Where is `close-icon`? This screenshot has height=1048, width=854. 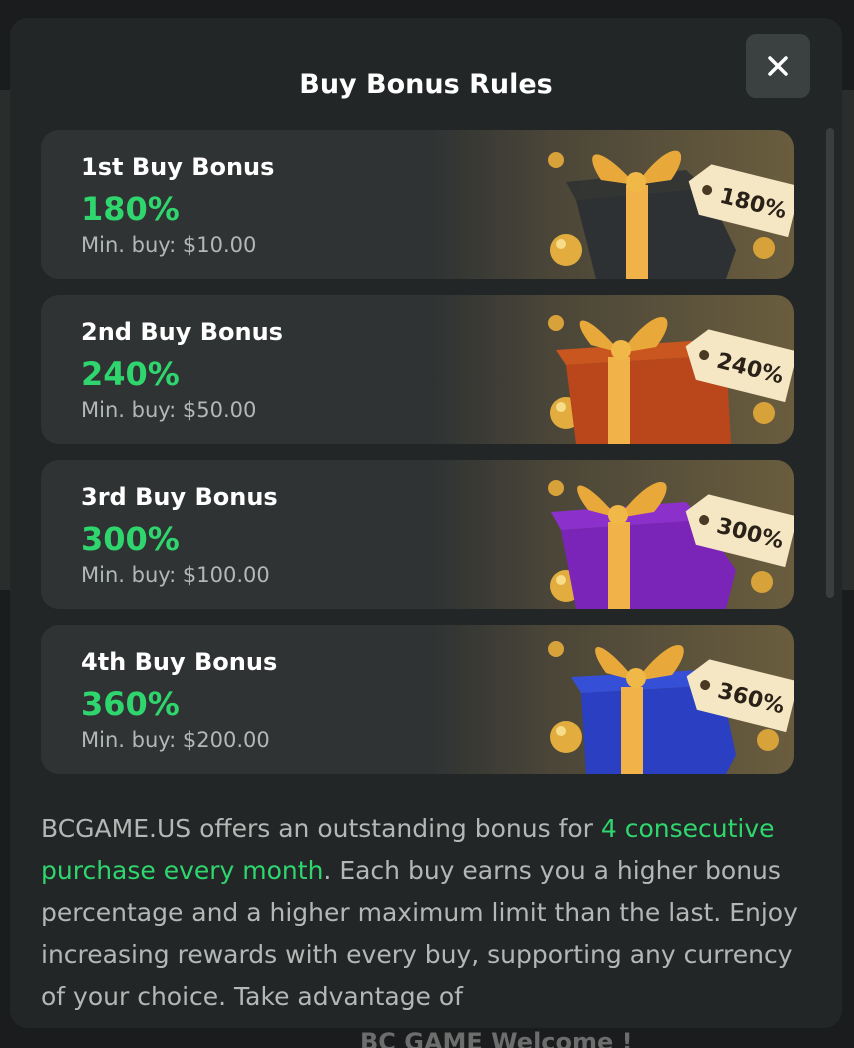 close-icon is located at coordinates (778, 66).